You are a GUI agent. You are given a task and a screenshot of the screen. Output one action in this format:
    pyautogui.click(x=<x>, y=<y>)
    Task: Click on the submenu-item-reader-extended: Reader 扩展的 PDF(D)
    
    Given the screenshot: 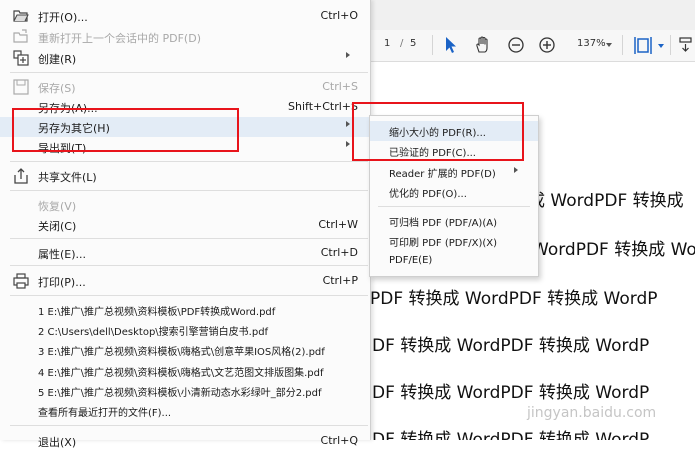 What is the action you would take?
    pyautogui.click(x=454, y=172)
    